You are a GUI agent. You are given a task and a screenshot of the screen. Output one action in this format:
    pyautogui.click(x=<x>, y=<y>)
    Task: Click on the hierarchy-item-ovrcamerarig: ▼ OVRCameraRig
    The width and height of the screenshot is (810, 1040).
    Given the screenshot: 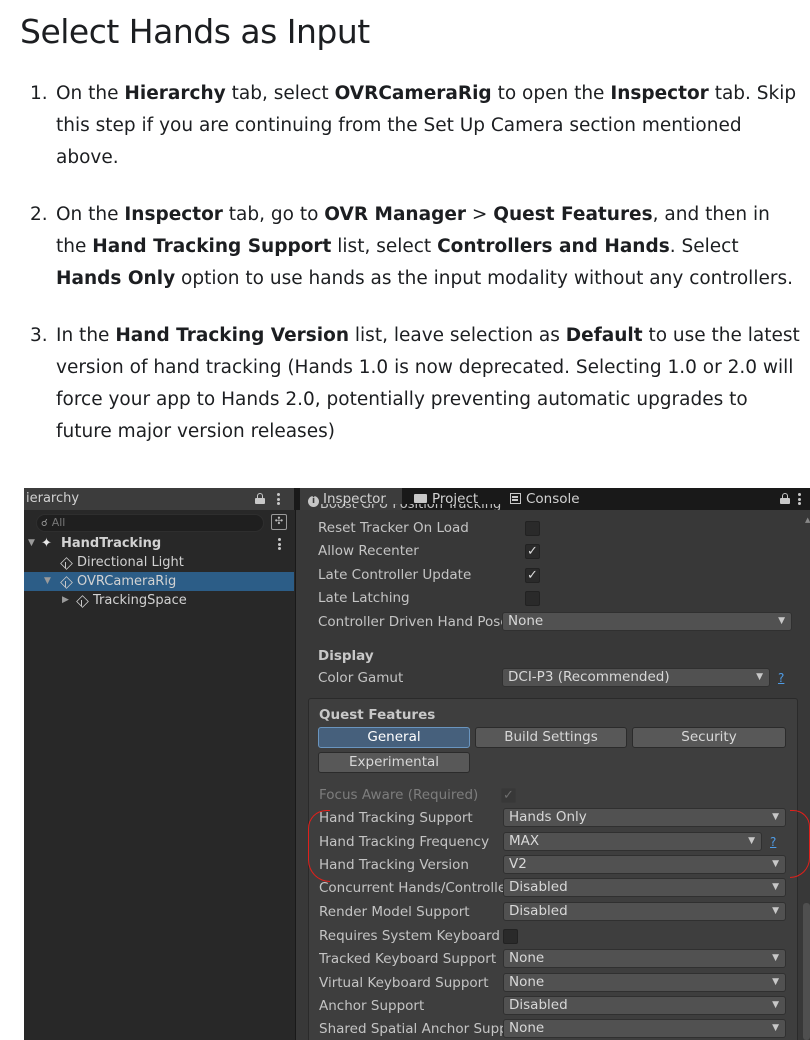 What is the action you would take?
    pyautogui.click(x=159, y=581)
    